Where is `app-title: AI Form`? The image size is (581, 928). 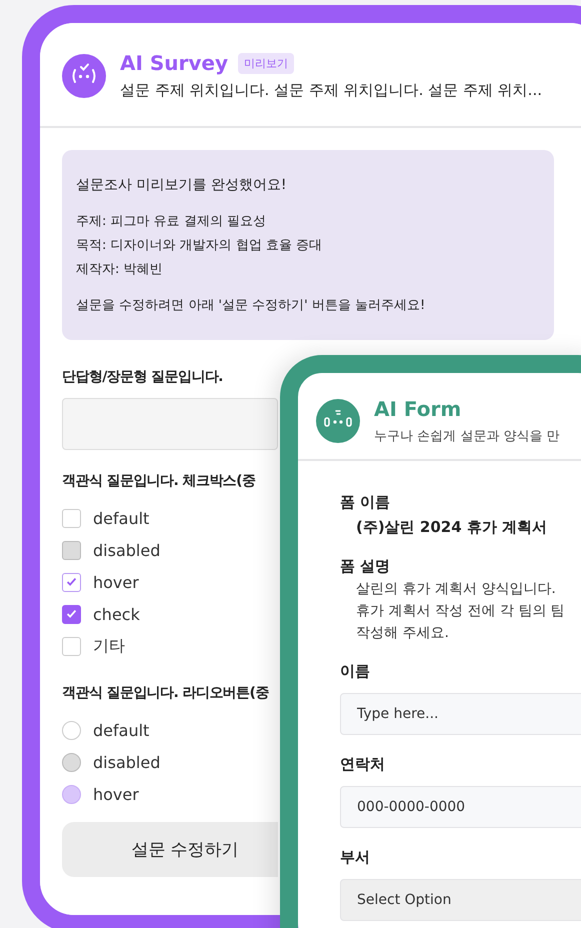 app-title: AI Form is located at coordinates (418, 409).